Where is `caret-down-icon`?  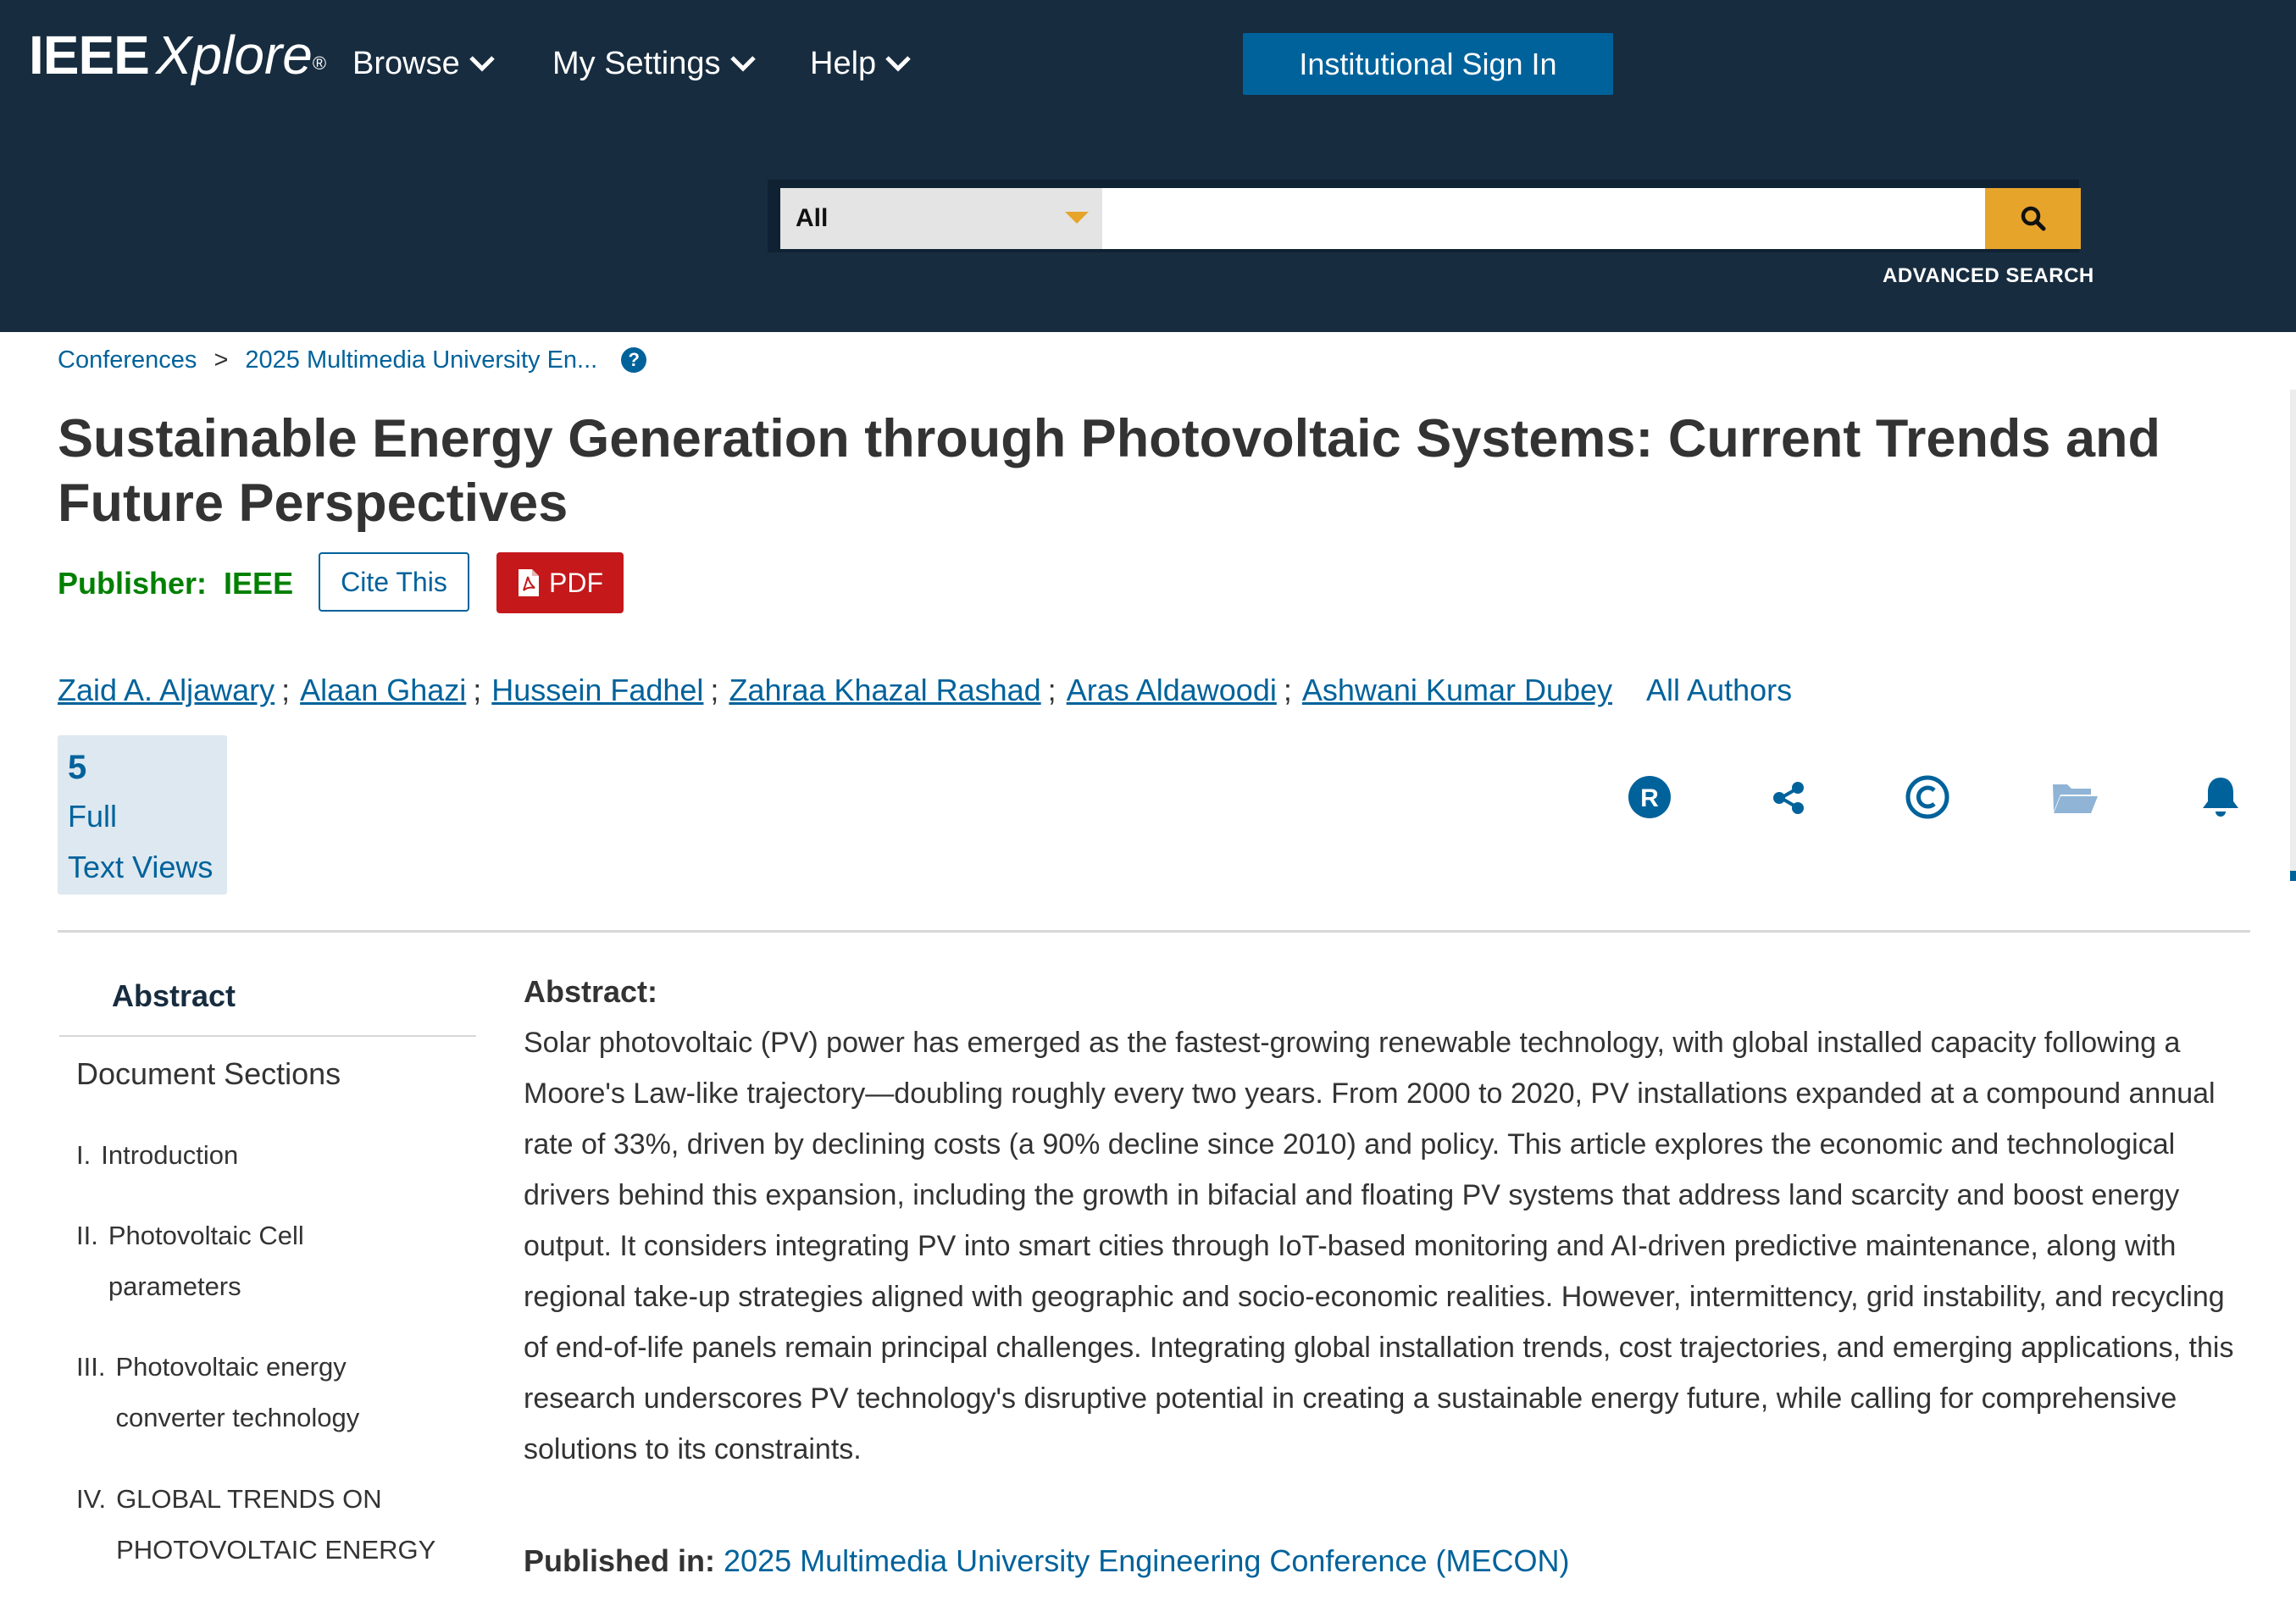 caret-down-icon is located at coordinates (1077, 218).